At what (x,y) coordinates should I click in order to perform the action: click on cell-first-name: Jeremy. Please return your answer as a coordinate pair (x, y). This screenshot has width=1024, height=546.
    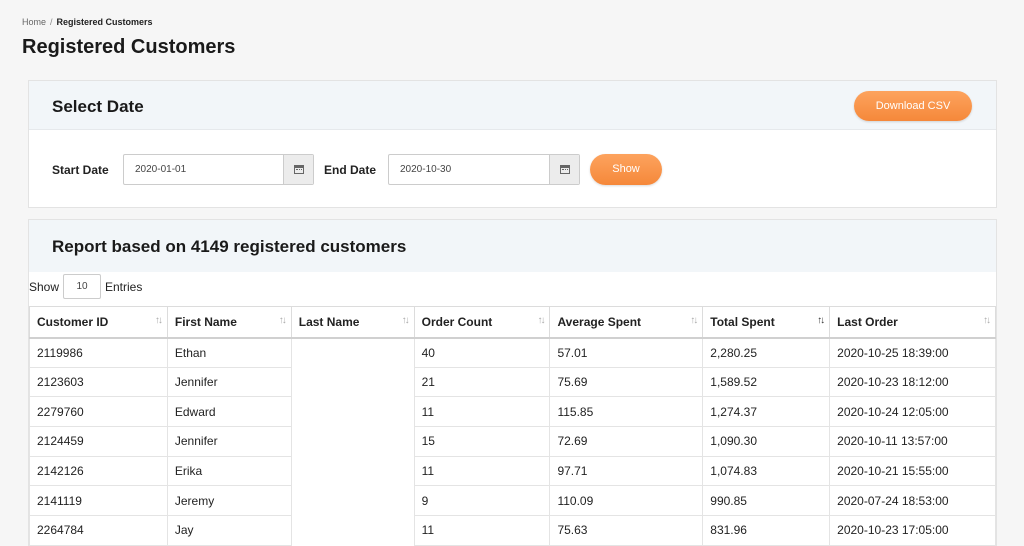
    Looking at the image, I should click on (229, 501).